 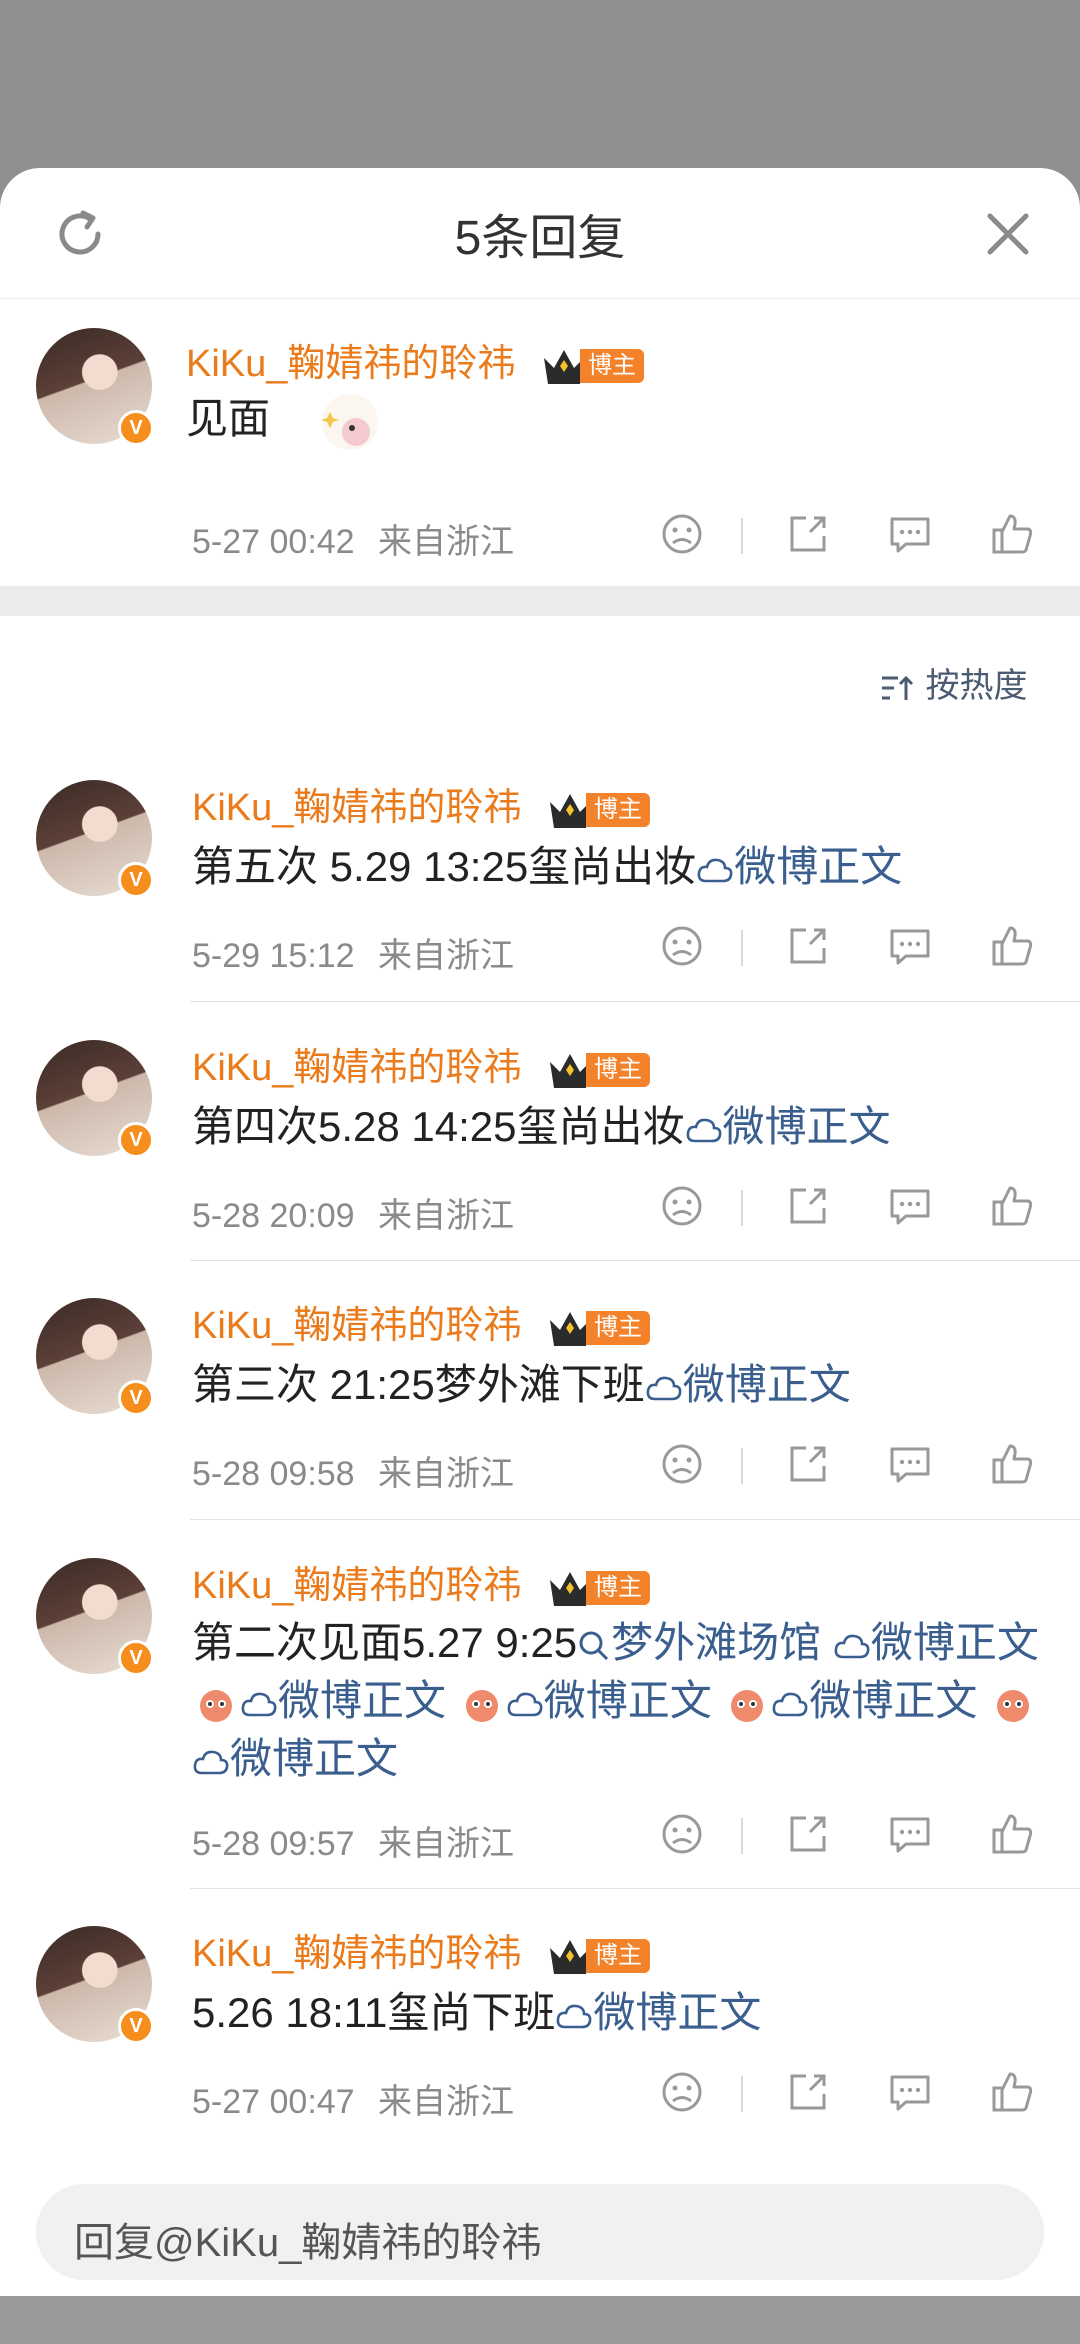 I want to click on sort-label: 按热度, so click(x=976, y=686).